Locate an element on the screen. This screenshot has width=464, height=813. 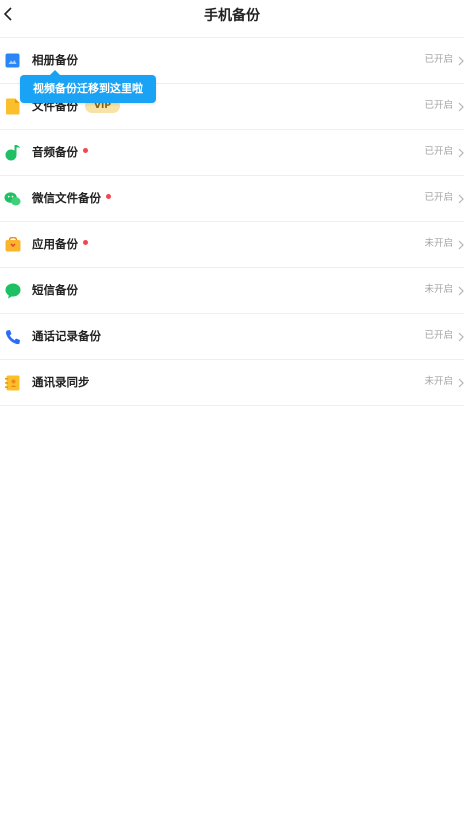
contacts-icon is located at coordinates (12, 382).